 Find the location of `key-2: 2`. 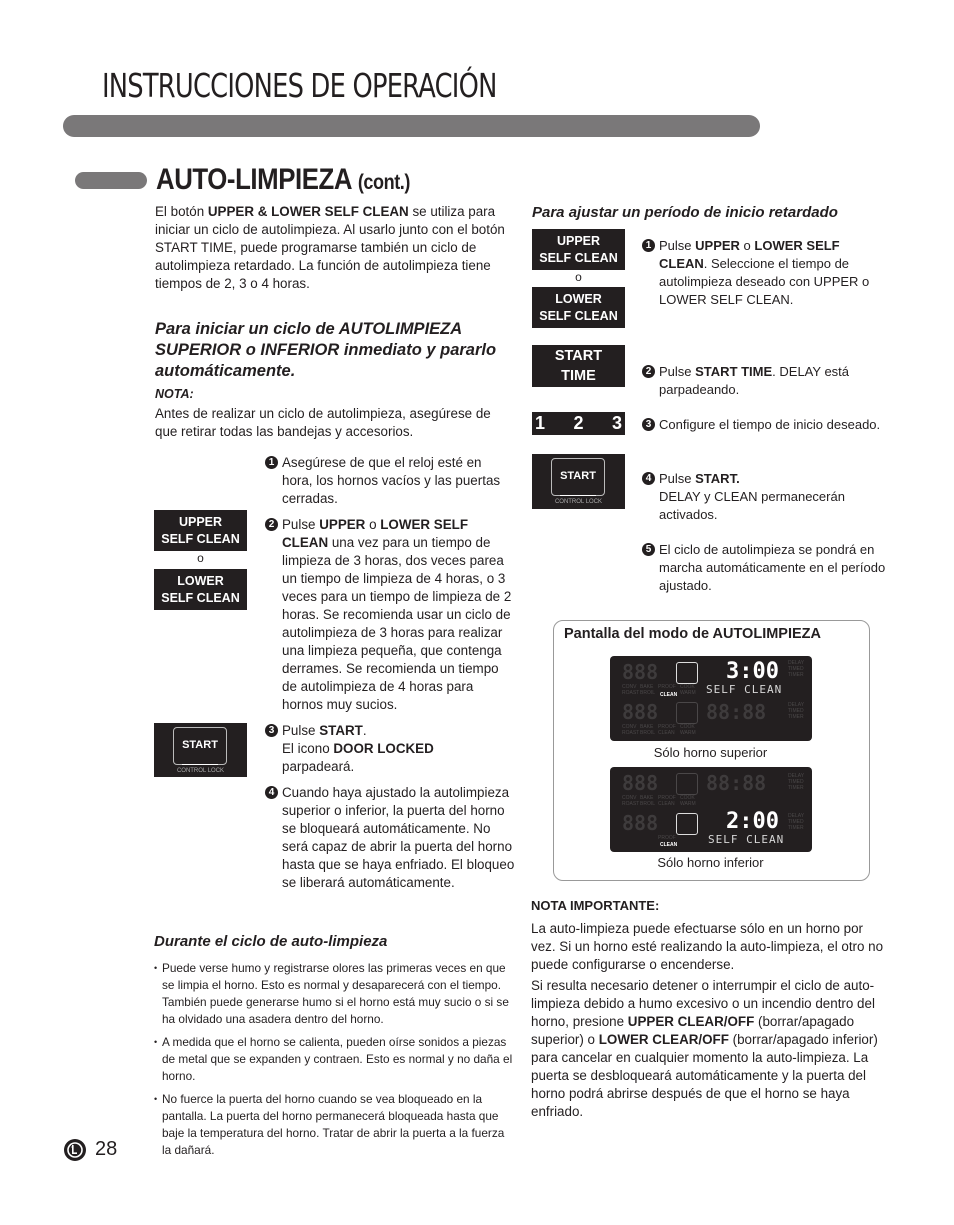

key-2: 2 is located at coordinates (578, 423).